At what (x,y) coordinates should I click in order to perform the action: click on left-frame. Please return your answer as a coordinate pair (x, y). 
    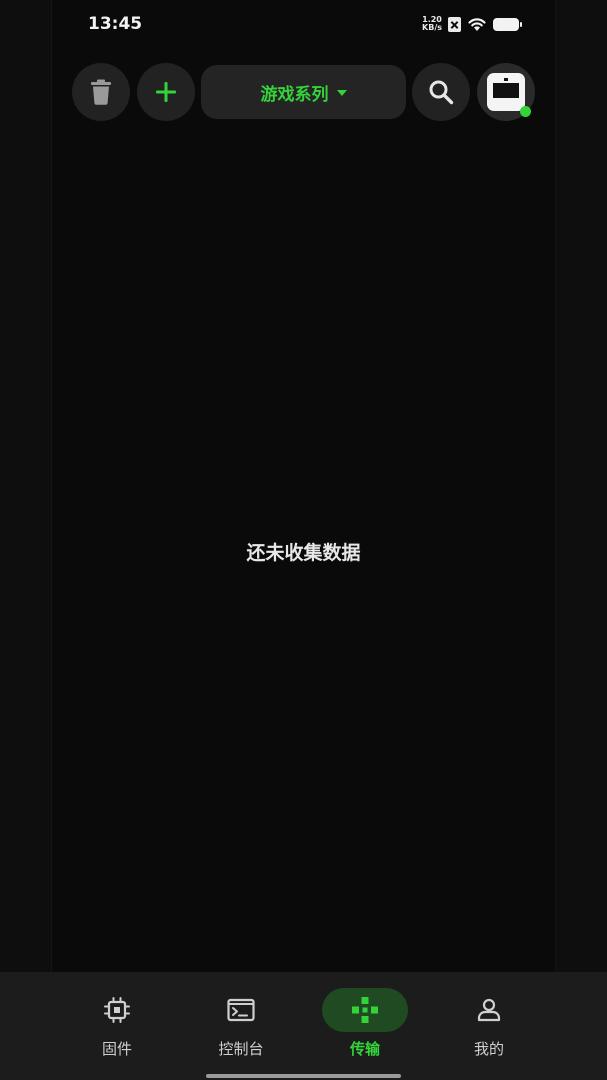
    Looking at the image, I should click on (26, 486).